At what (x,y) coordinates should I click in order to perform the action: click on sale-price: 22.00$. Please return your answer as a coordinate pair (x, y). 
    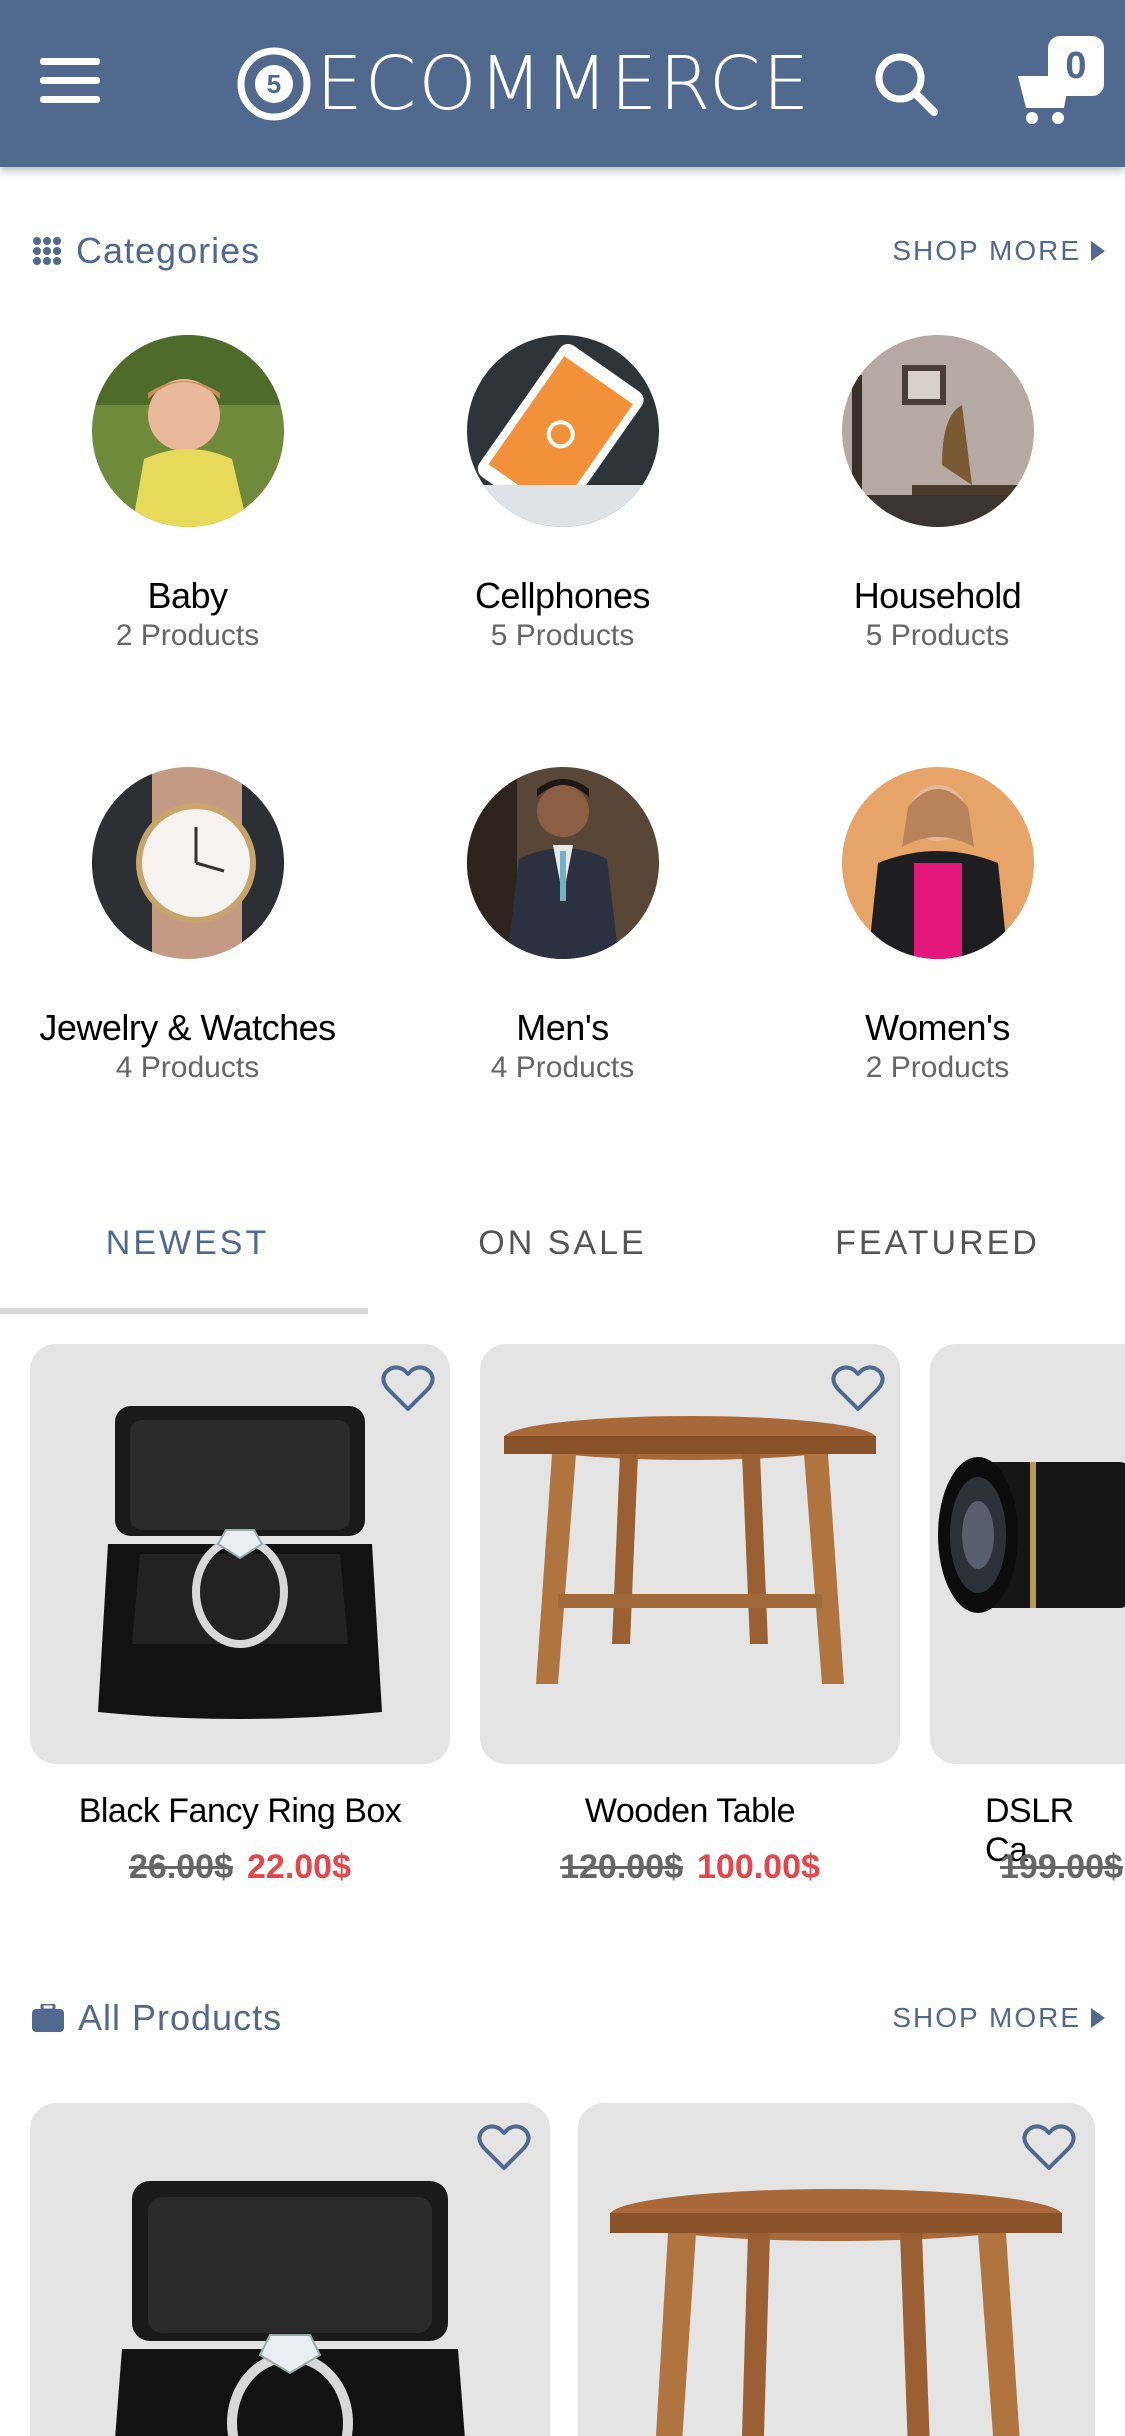
    Looking at the image, I should click on (299, 1867).